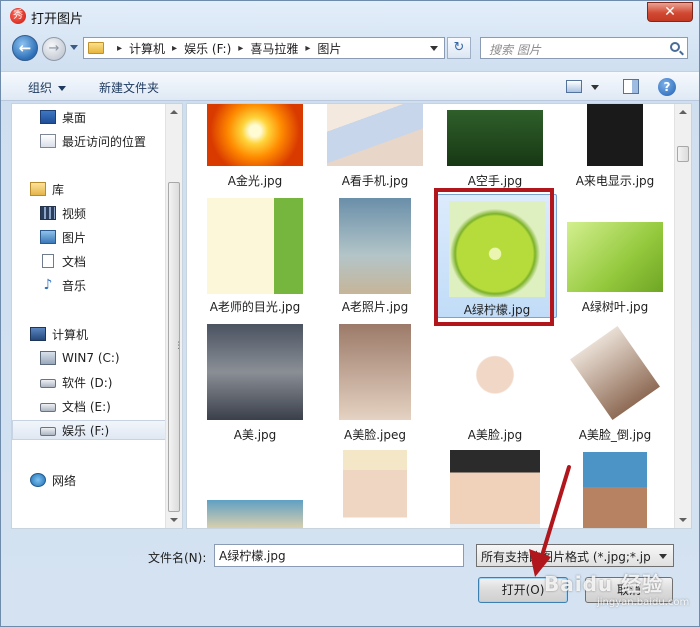  What do you see at coordinates (675, 47) in the screenshot?
I see `search-icon` at bounding box center [675, 47].